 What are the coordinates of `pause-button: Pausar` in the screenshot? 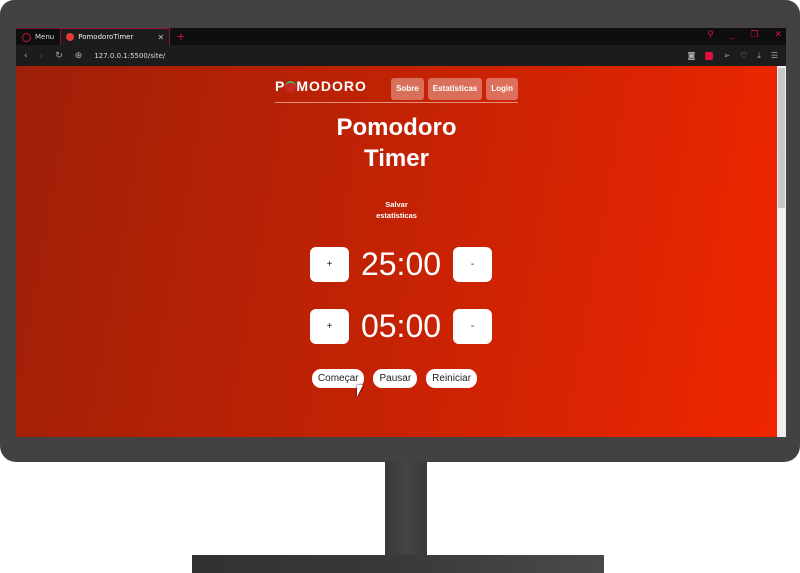 It's located at (395, 378).